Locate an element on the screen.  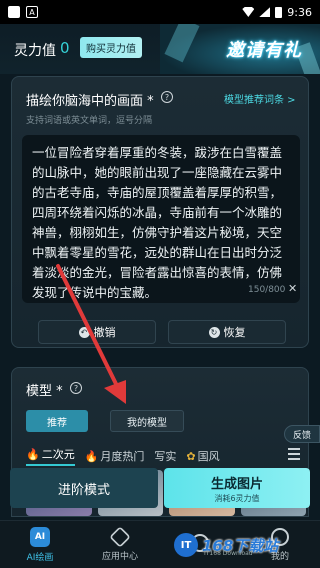
category-label: 写实 is located at coordinates (165, 456).